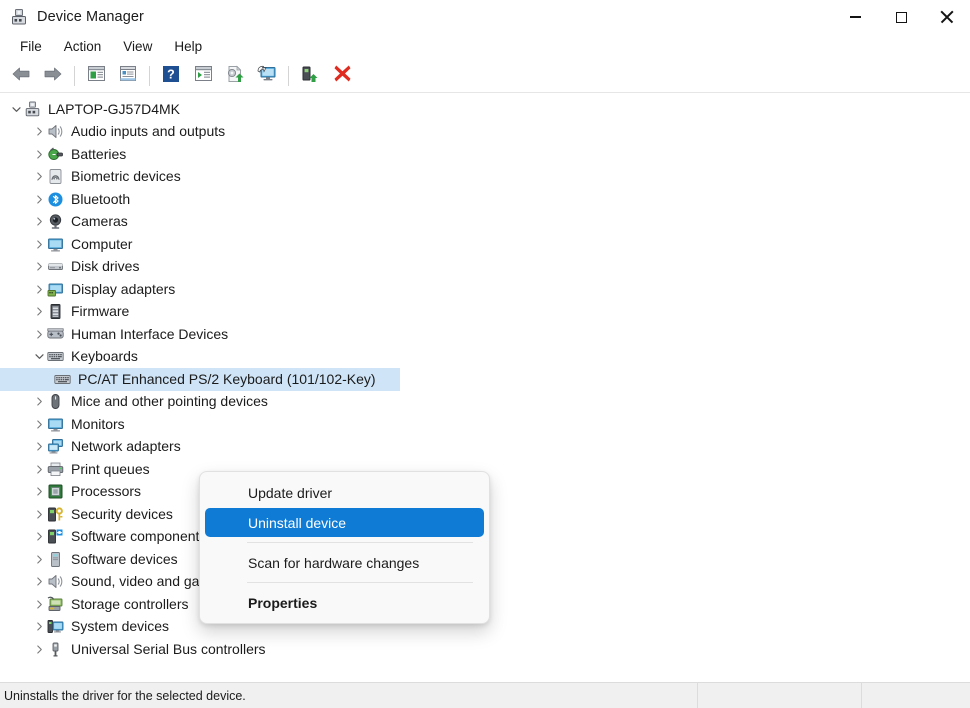 The height and width of the screenshot is (708, 970). I want to click on tree-item-root: LAPTOP-GJ57D4MK, so click(485, 109).